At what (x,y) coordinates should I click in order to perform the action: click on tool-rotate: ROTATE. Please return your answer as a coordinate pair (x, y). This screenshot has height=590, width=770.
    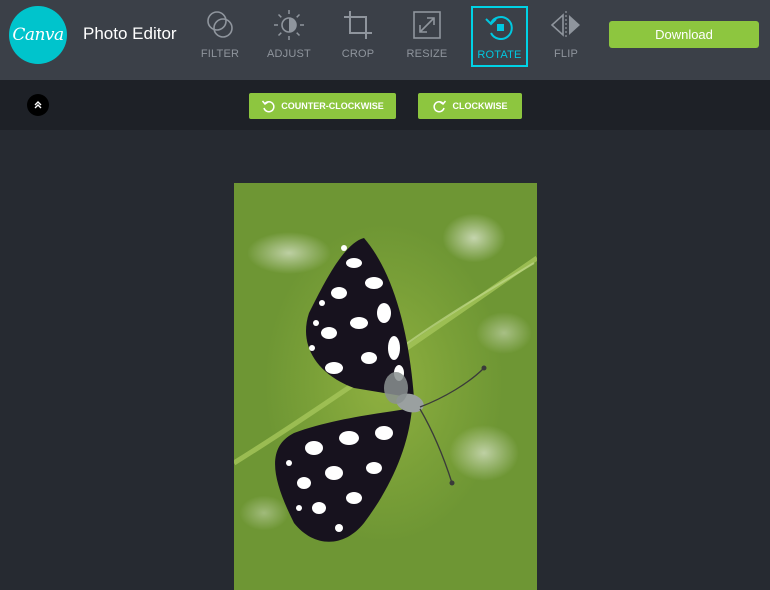
    Looking at the image, I should click on (499, 36).